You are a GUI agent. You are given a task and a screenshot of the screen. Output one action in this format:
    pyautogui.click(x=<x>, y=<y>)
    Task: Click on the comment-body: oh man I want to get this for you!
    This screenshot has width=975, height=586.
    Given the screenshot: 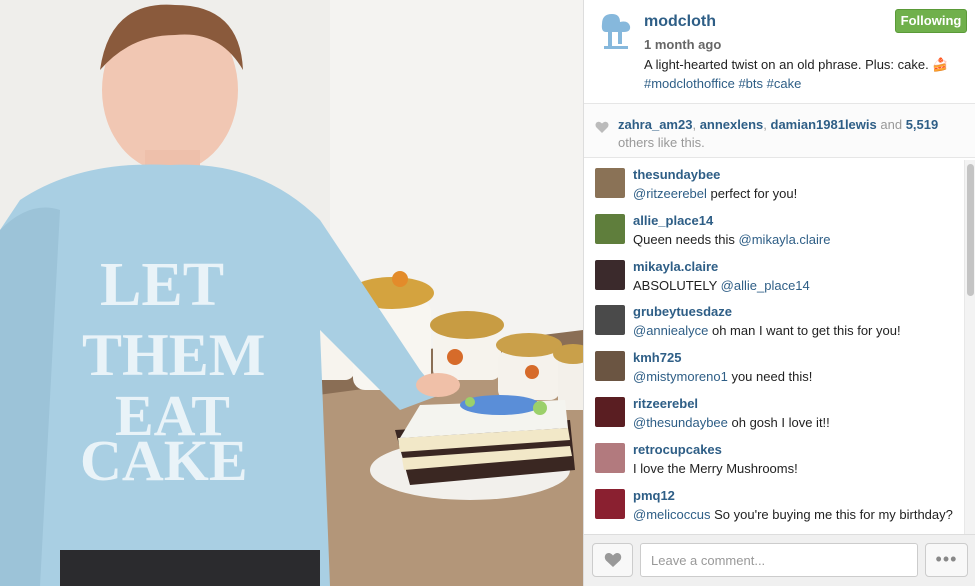 What is the action you would take?
    pyautogui.click(x=804, y=331)
    